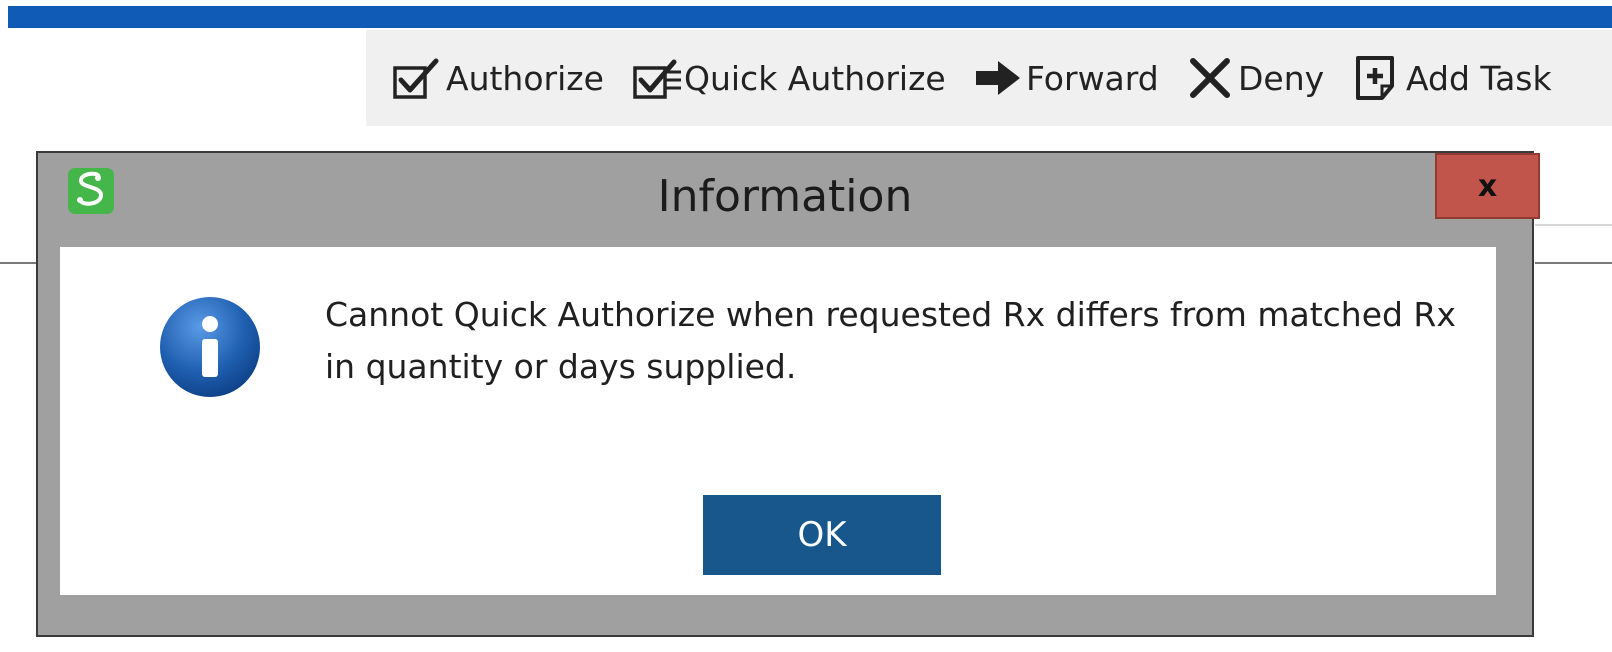  I want to click on deny-label: Deny, so click(1281, 78).